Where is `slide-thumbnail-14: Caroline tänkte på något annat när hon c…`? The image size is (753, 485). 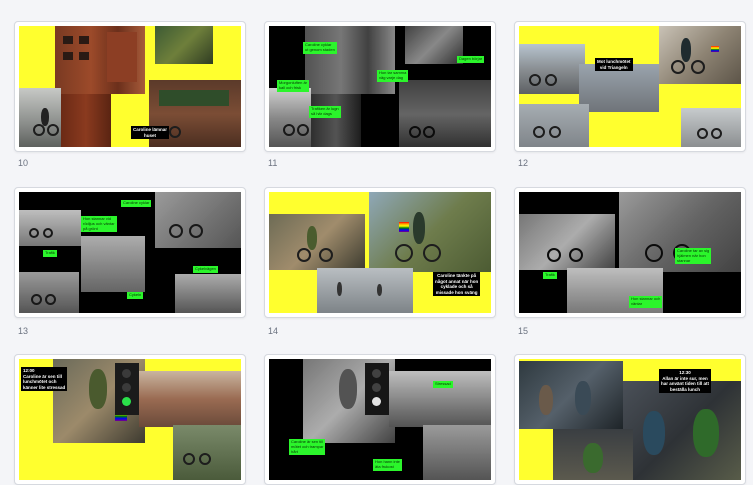 slide-thumbnail-14: Caroline tänkte på något annat när hon c… is located at coordinates (380, 252).